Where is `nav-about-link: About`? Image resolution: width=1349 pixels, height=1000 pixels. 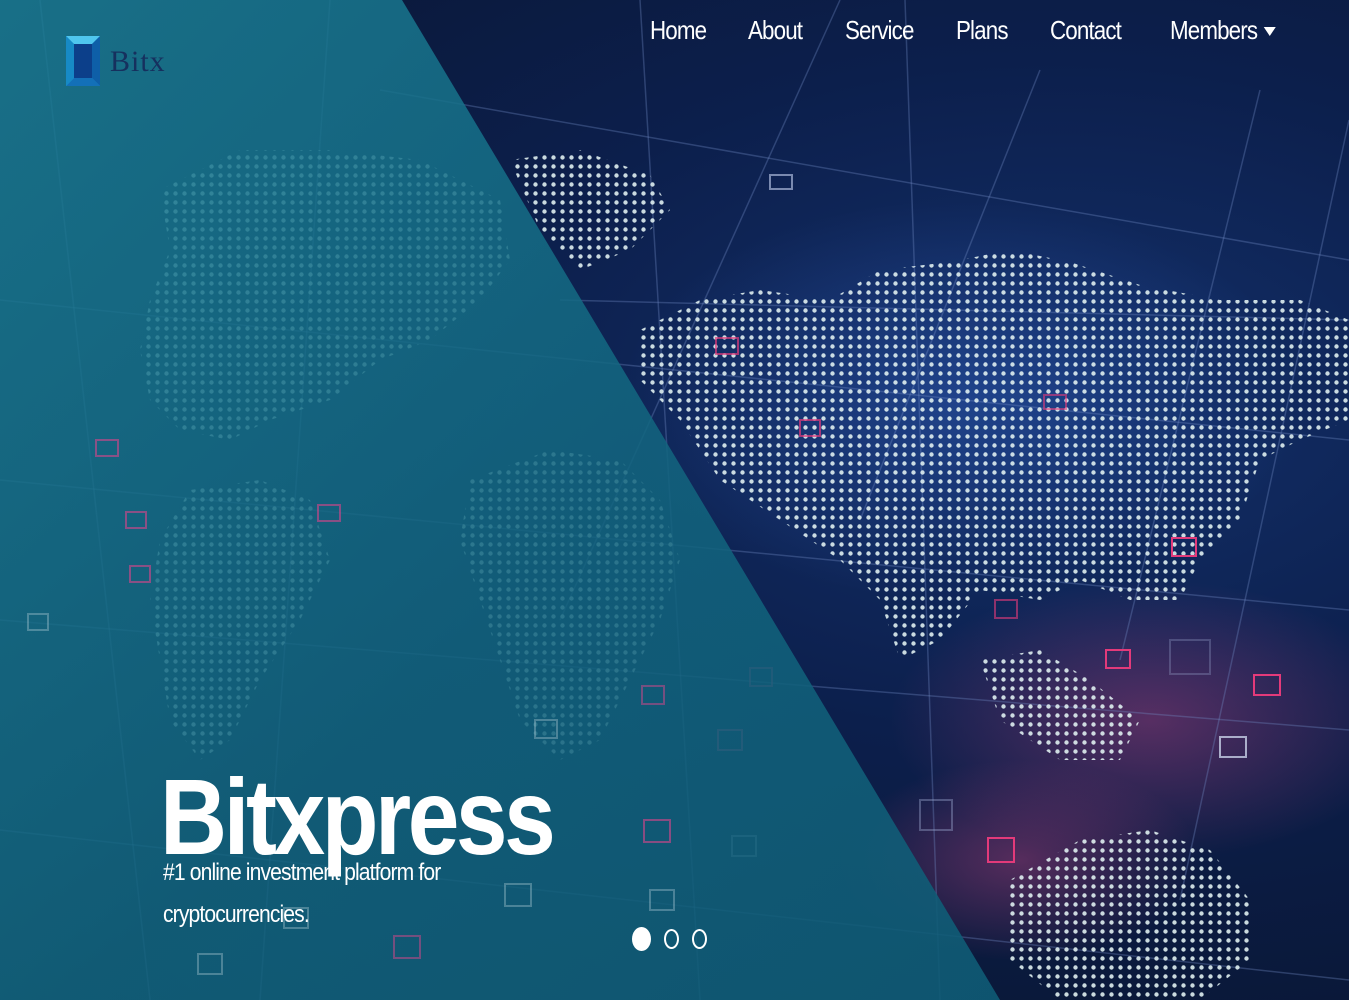 nav-about-link: About is located at coordinates (775, 30).